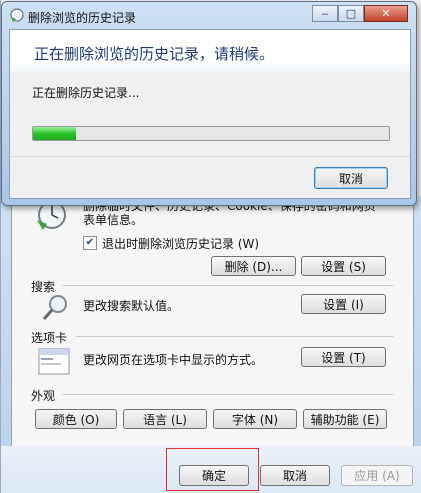 Image resolution: width=421 pixels, height=493 pixels. Describe the element at coordinates (343, 266) in the screenshot. I see `history-settings-button: 设置 (S)` at that location.